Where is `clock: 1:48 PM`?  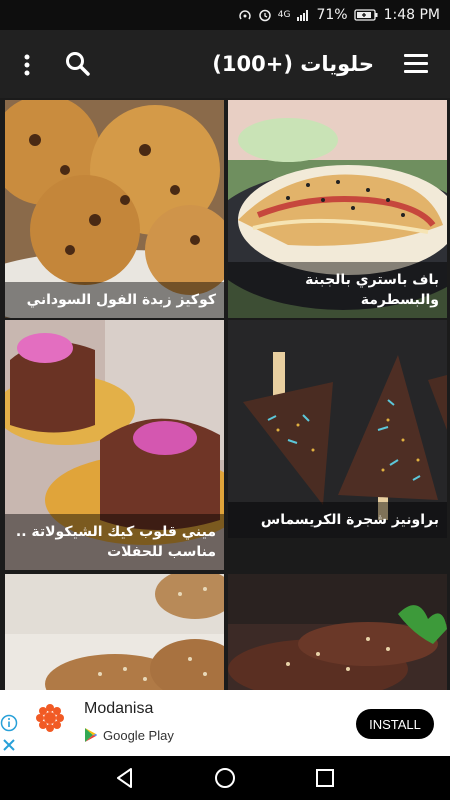 clock: 1:48 PM is located at coordinates (411, 15).